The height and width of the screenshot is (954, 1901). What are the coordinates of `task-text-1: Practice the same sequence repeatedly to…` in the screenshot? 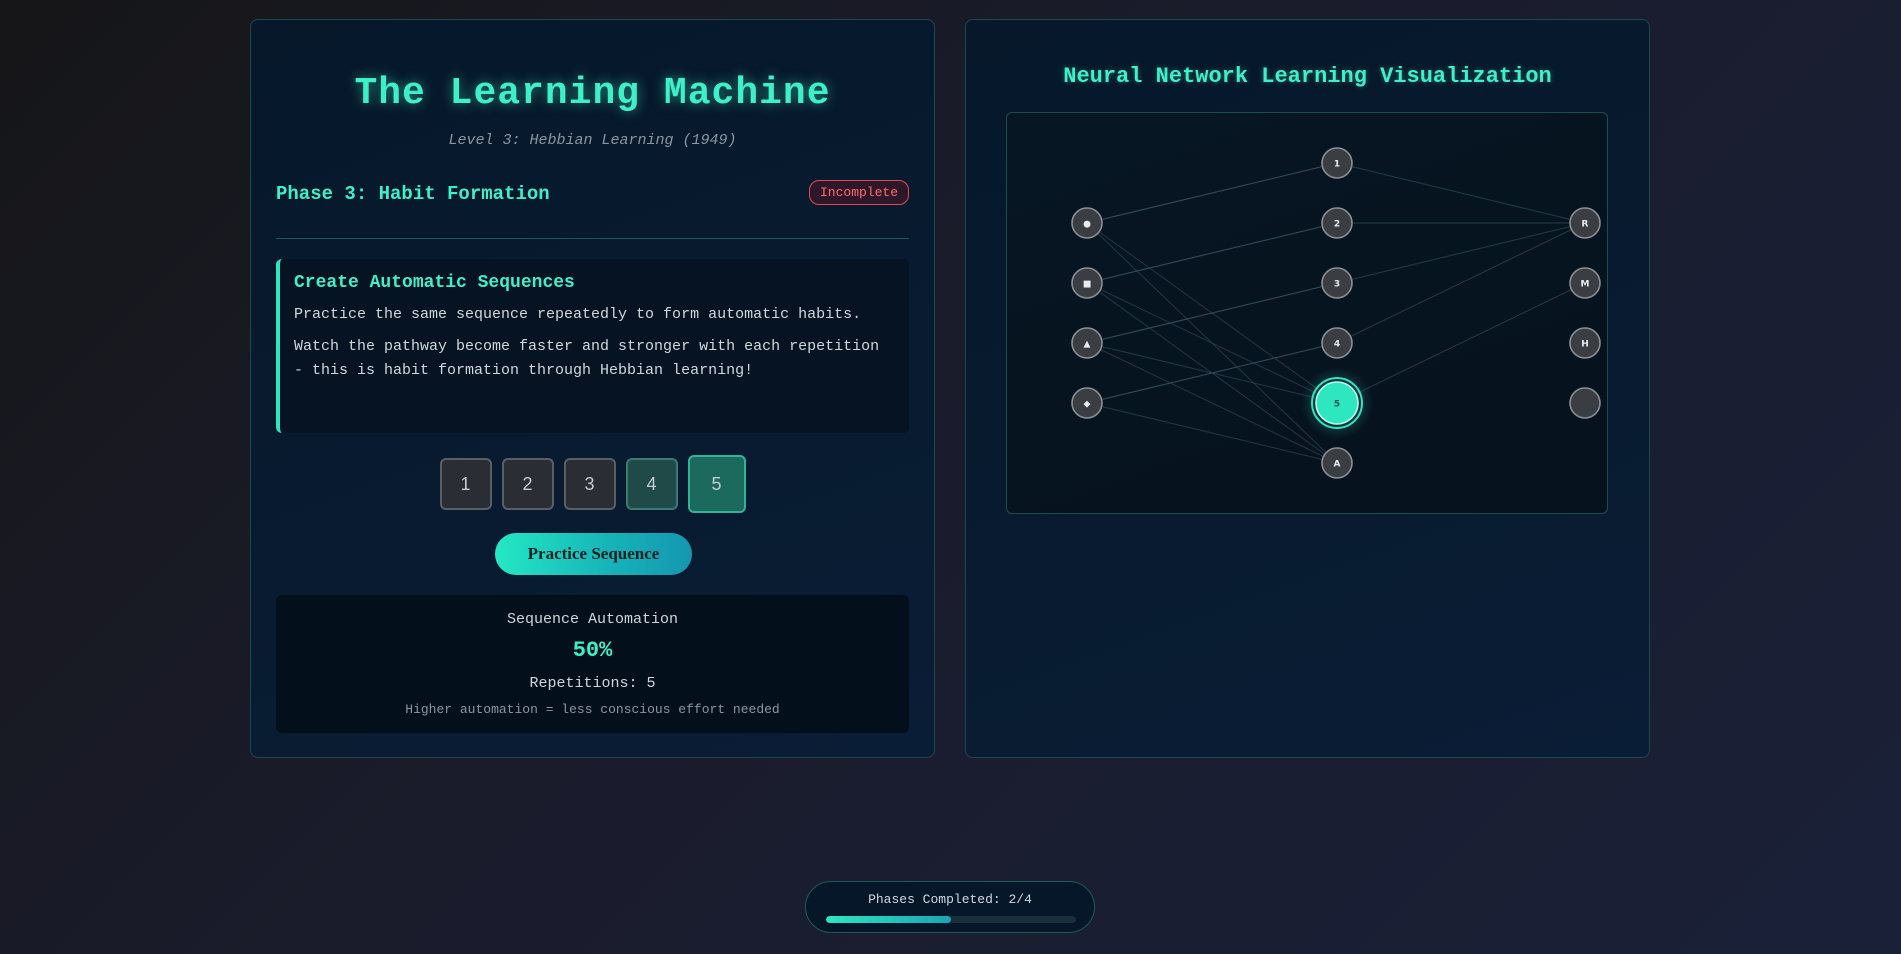 It's located at (578, 314).